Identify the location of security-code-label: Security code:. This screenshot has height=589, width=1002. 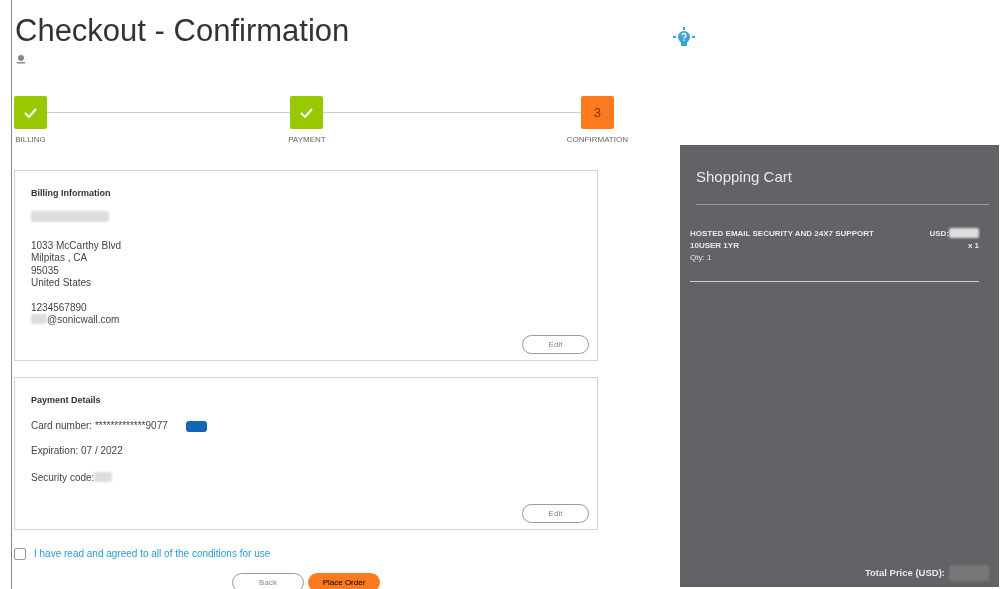
(63, 477).